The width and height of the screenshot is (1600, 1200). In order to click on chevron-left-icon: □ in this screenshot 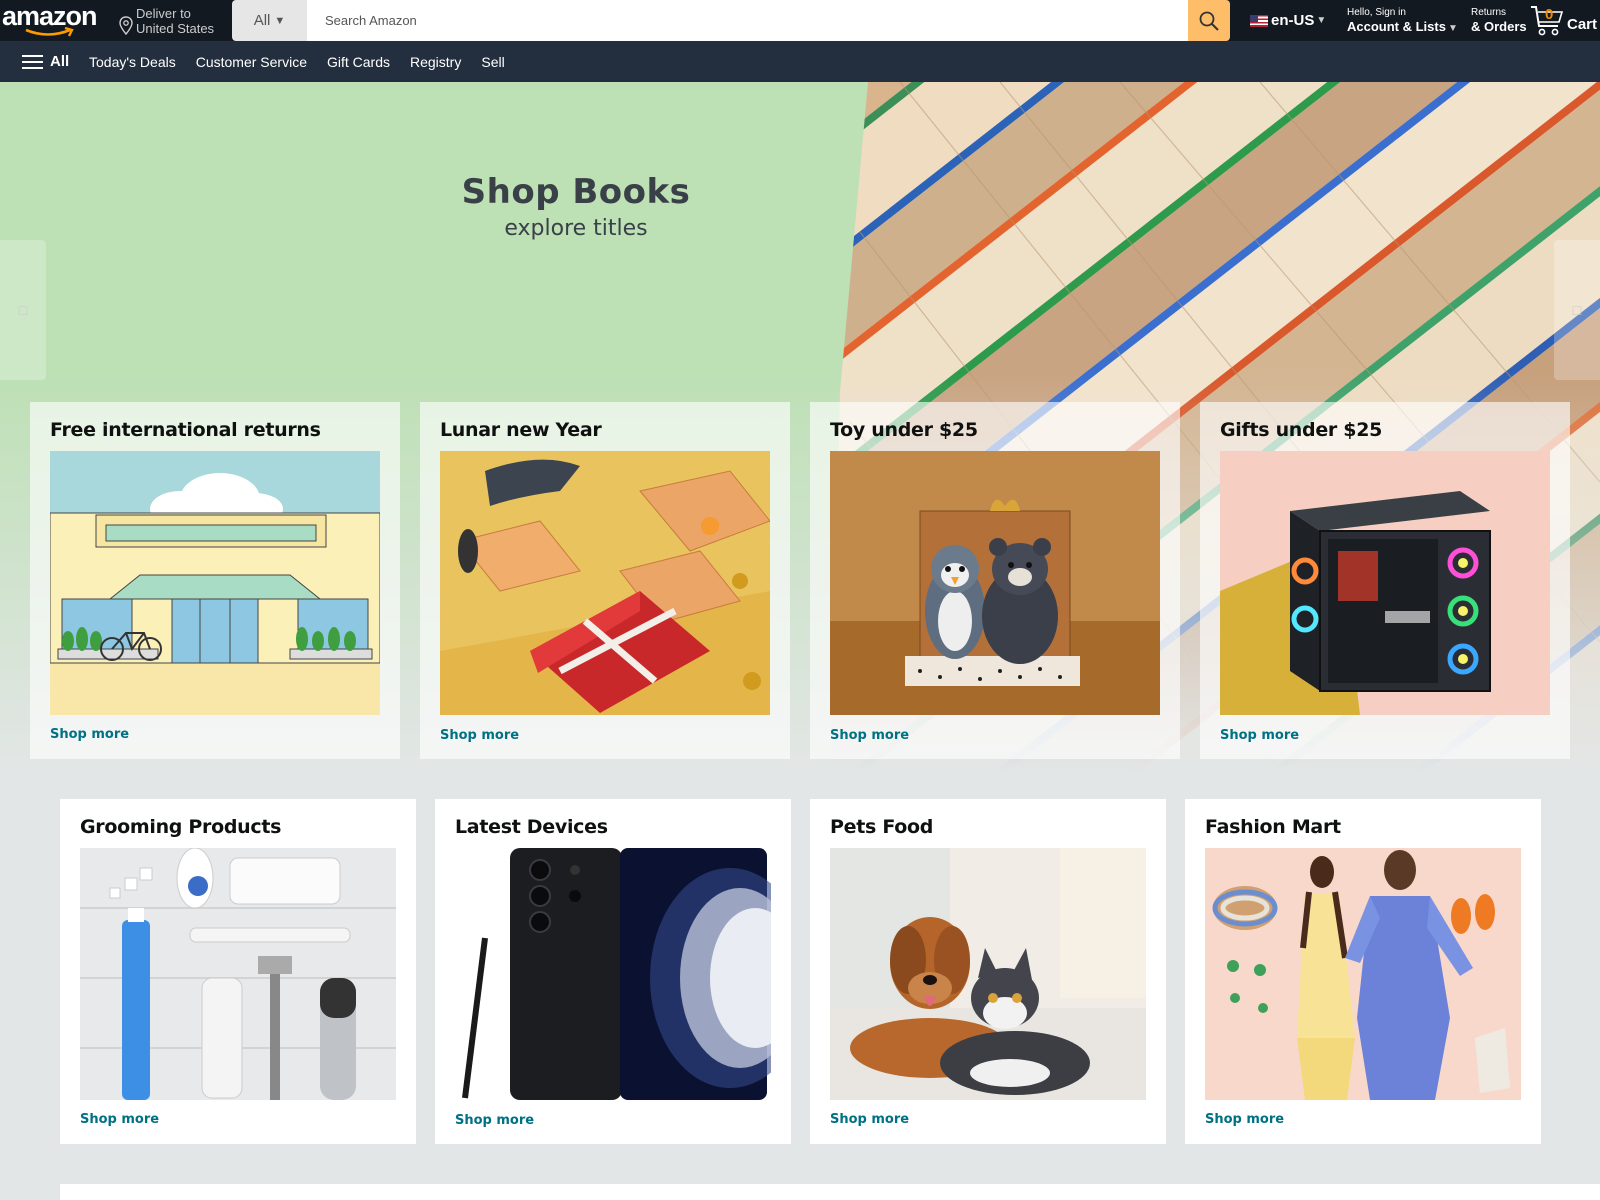, I will do `click(23, 310)`.